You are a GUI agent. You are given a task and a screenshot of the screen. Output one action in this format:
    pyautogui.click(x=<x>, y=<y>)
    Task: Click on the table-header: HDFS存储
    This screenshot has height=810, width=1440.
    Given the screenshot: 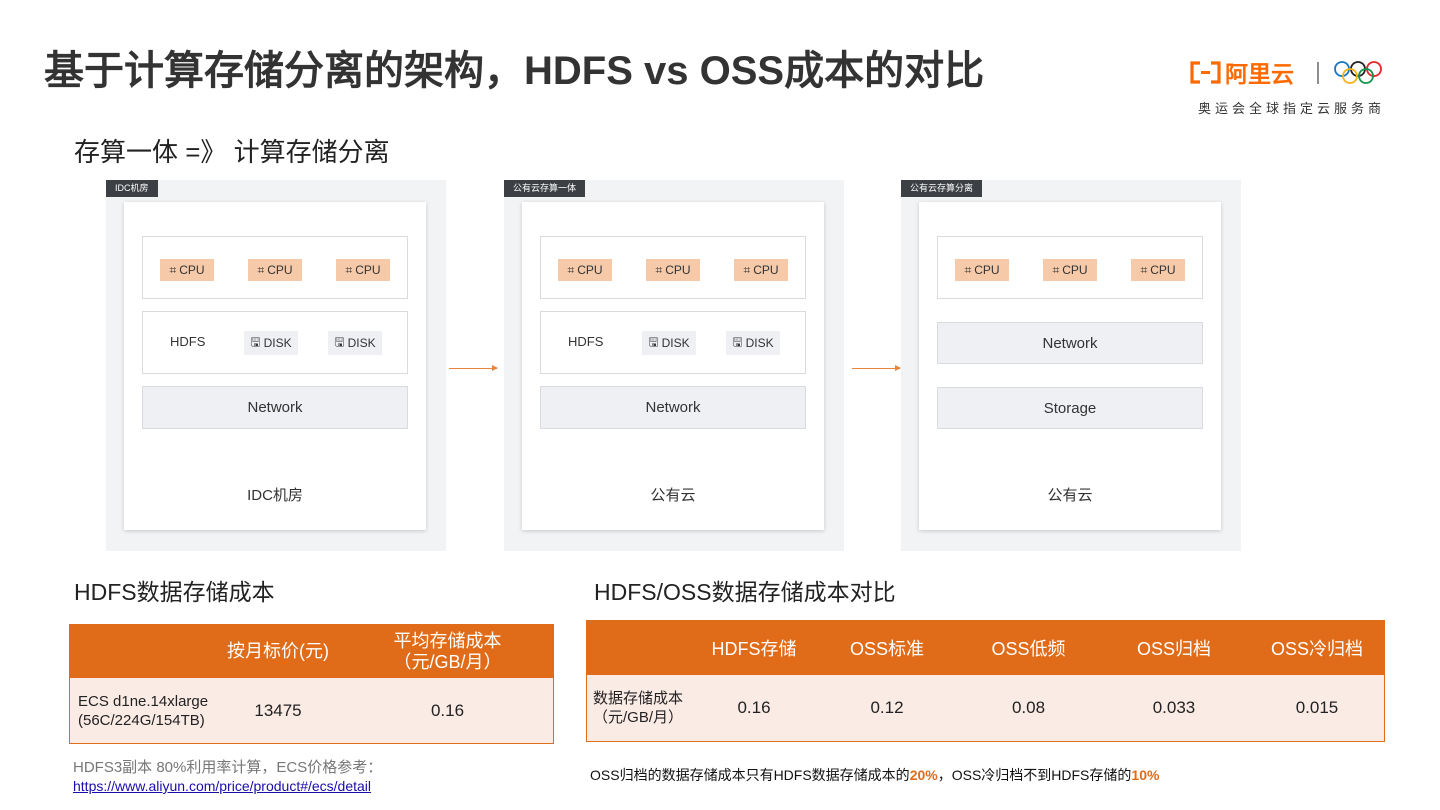 What is the action you would take?
    pyautogui.click(x=754, y=647)
    